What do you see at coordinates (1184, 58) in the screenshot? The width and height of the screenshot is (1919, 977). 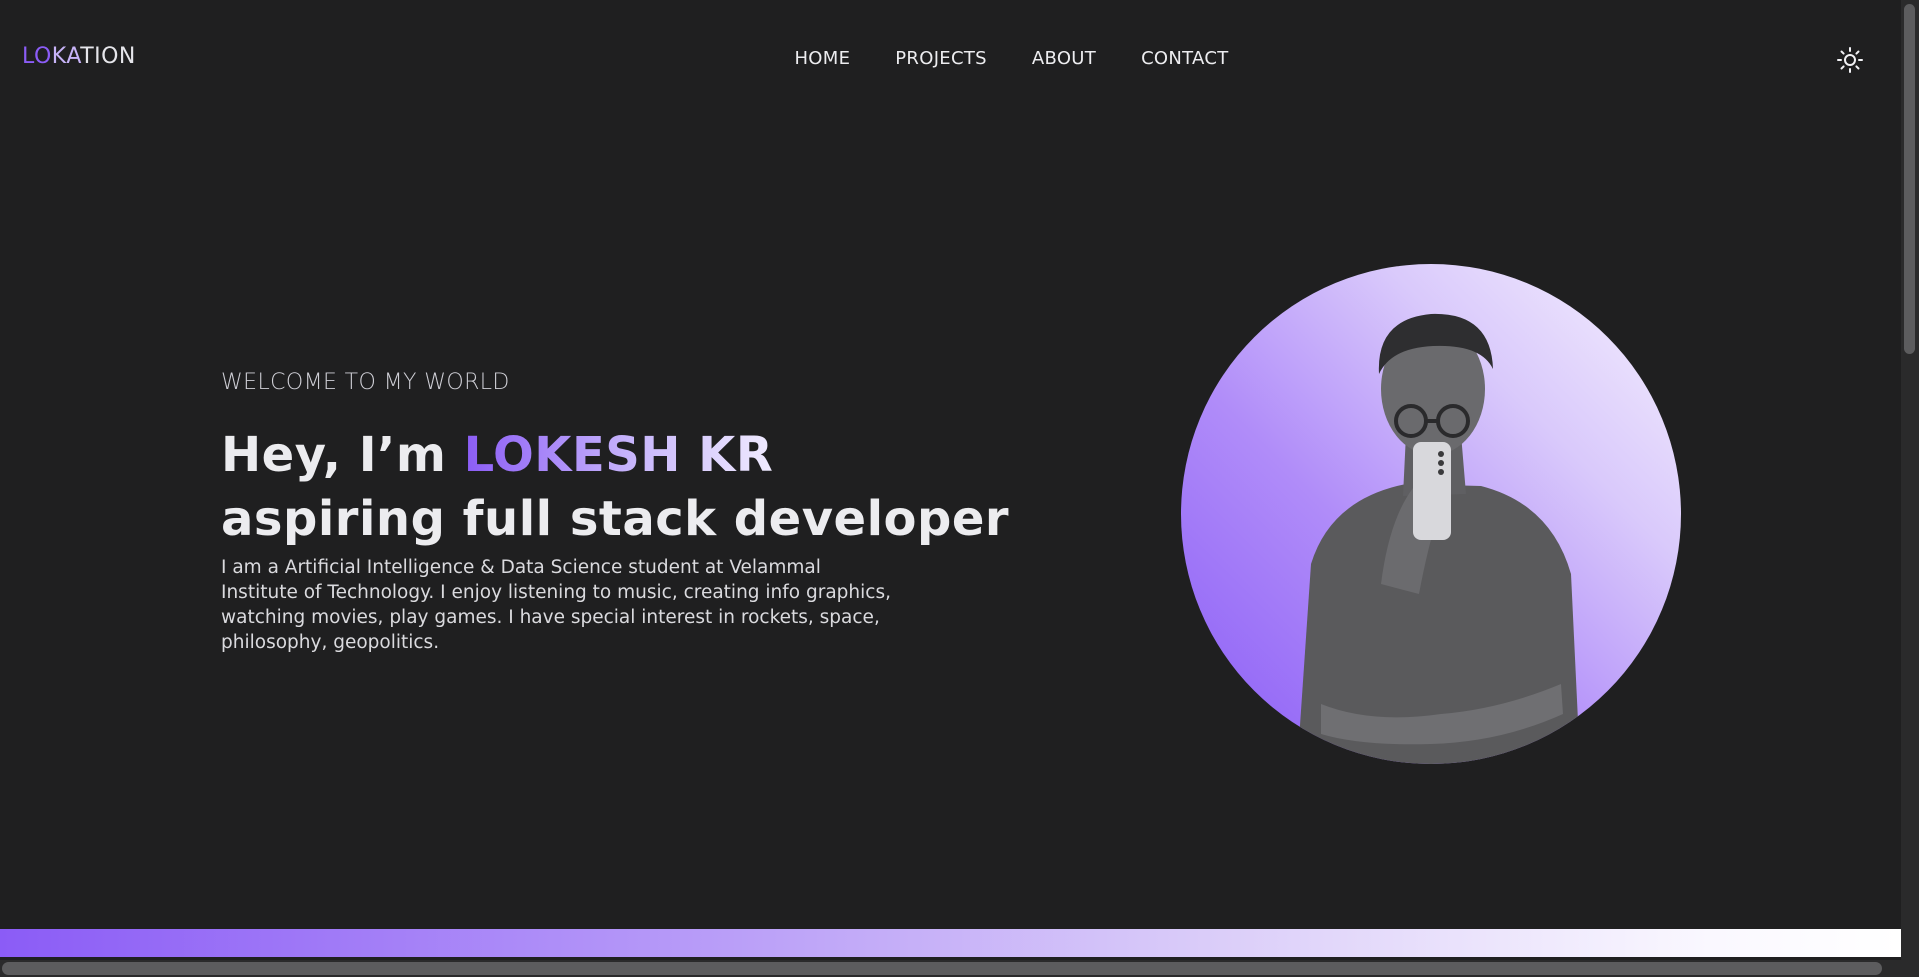 I see `nav-contact: CONTACT` at bounding box center [1184, 58].